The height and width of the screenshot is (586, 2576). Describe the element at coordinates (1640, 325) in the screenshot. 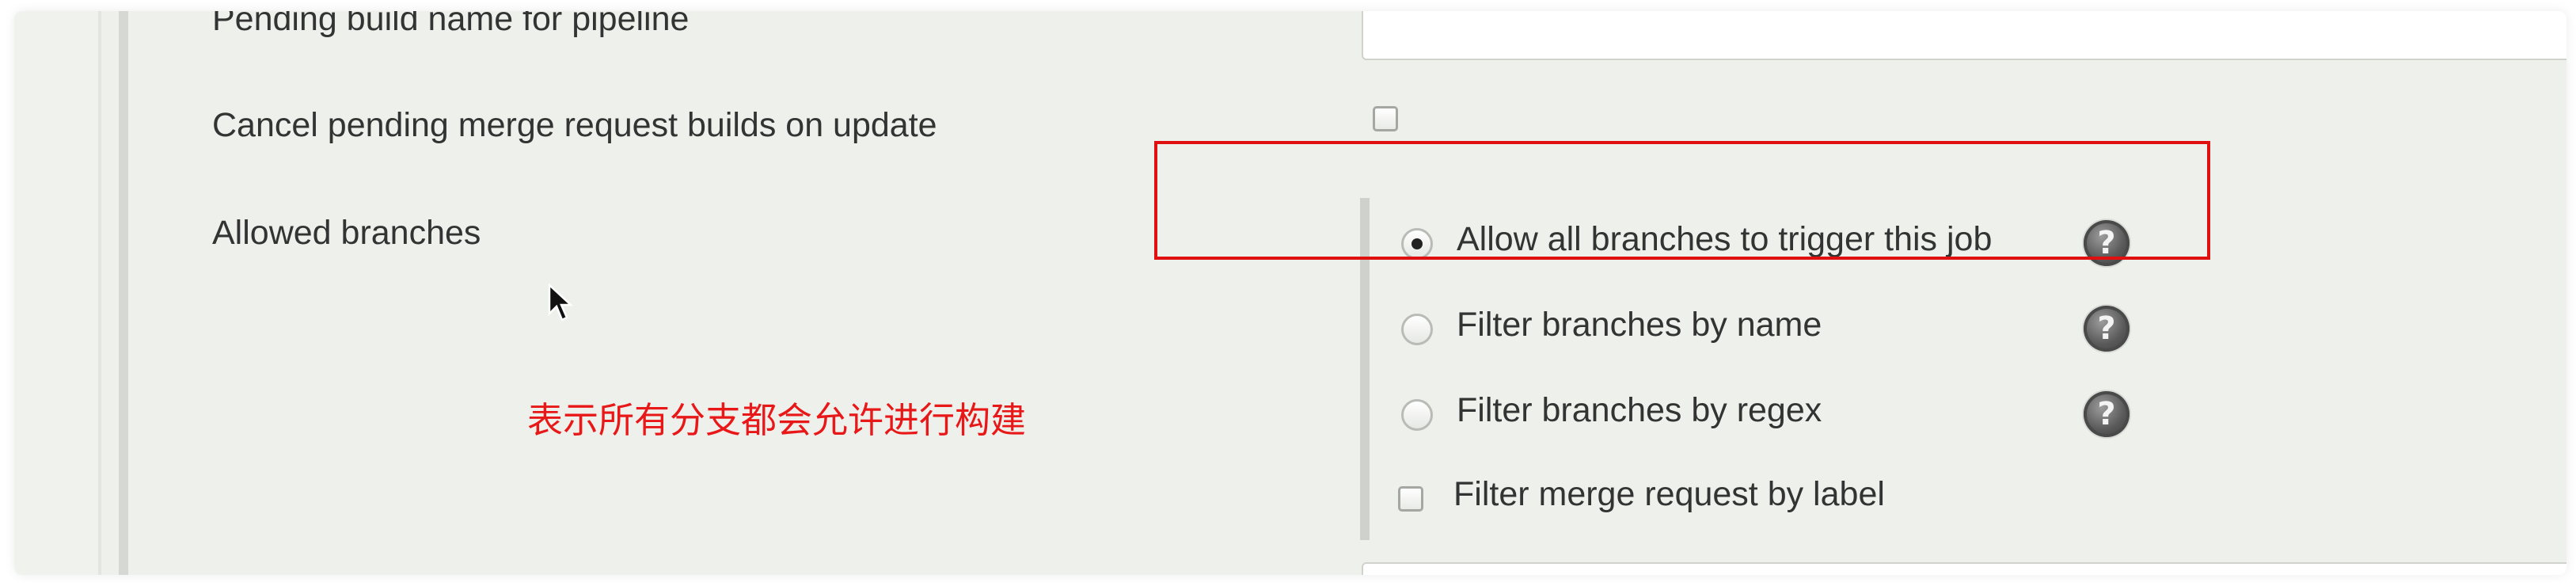

I see `option-label-filter-by-name: Filter branches by name` at that location.